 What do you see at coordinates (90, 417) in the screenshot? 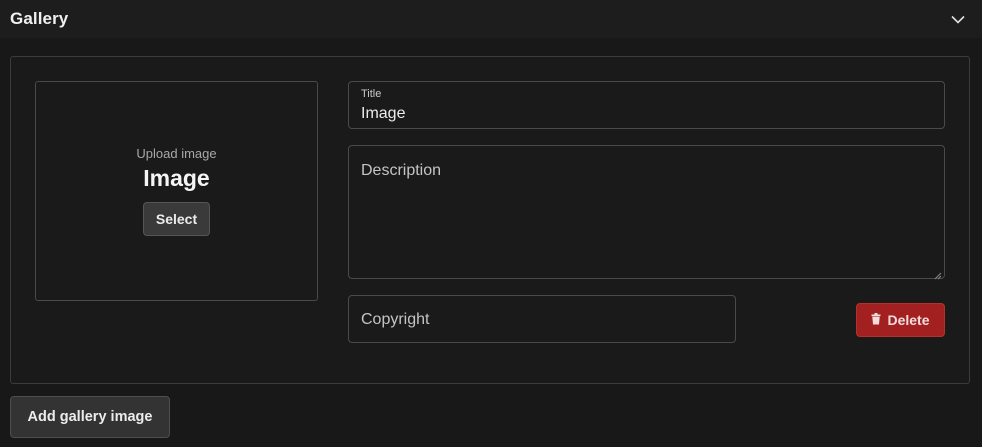
I see `add-gallery-image-button: Add gallery image` at bounding box center [90, 417].